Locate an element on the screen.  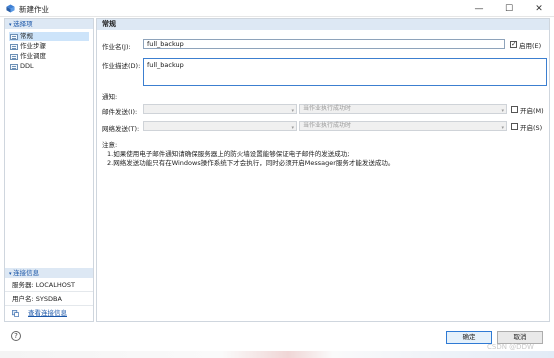
server-info: 服务器: LOCALHOST is located at coordinates (49, 285).